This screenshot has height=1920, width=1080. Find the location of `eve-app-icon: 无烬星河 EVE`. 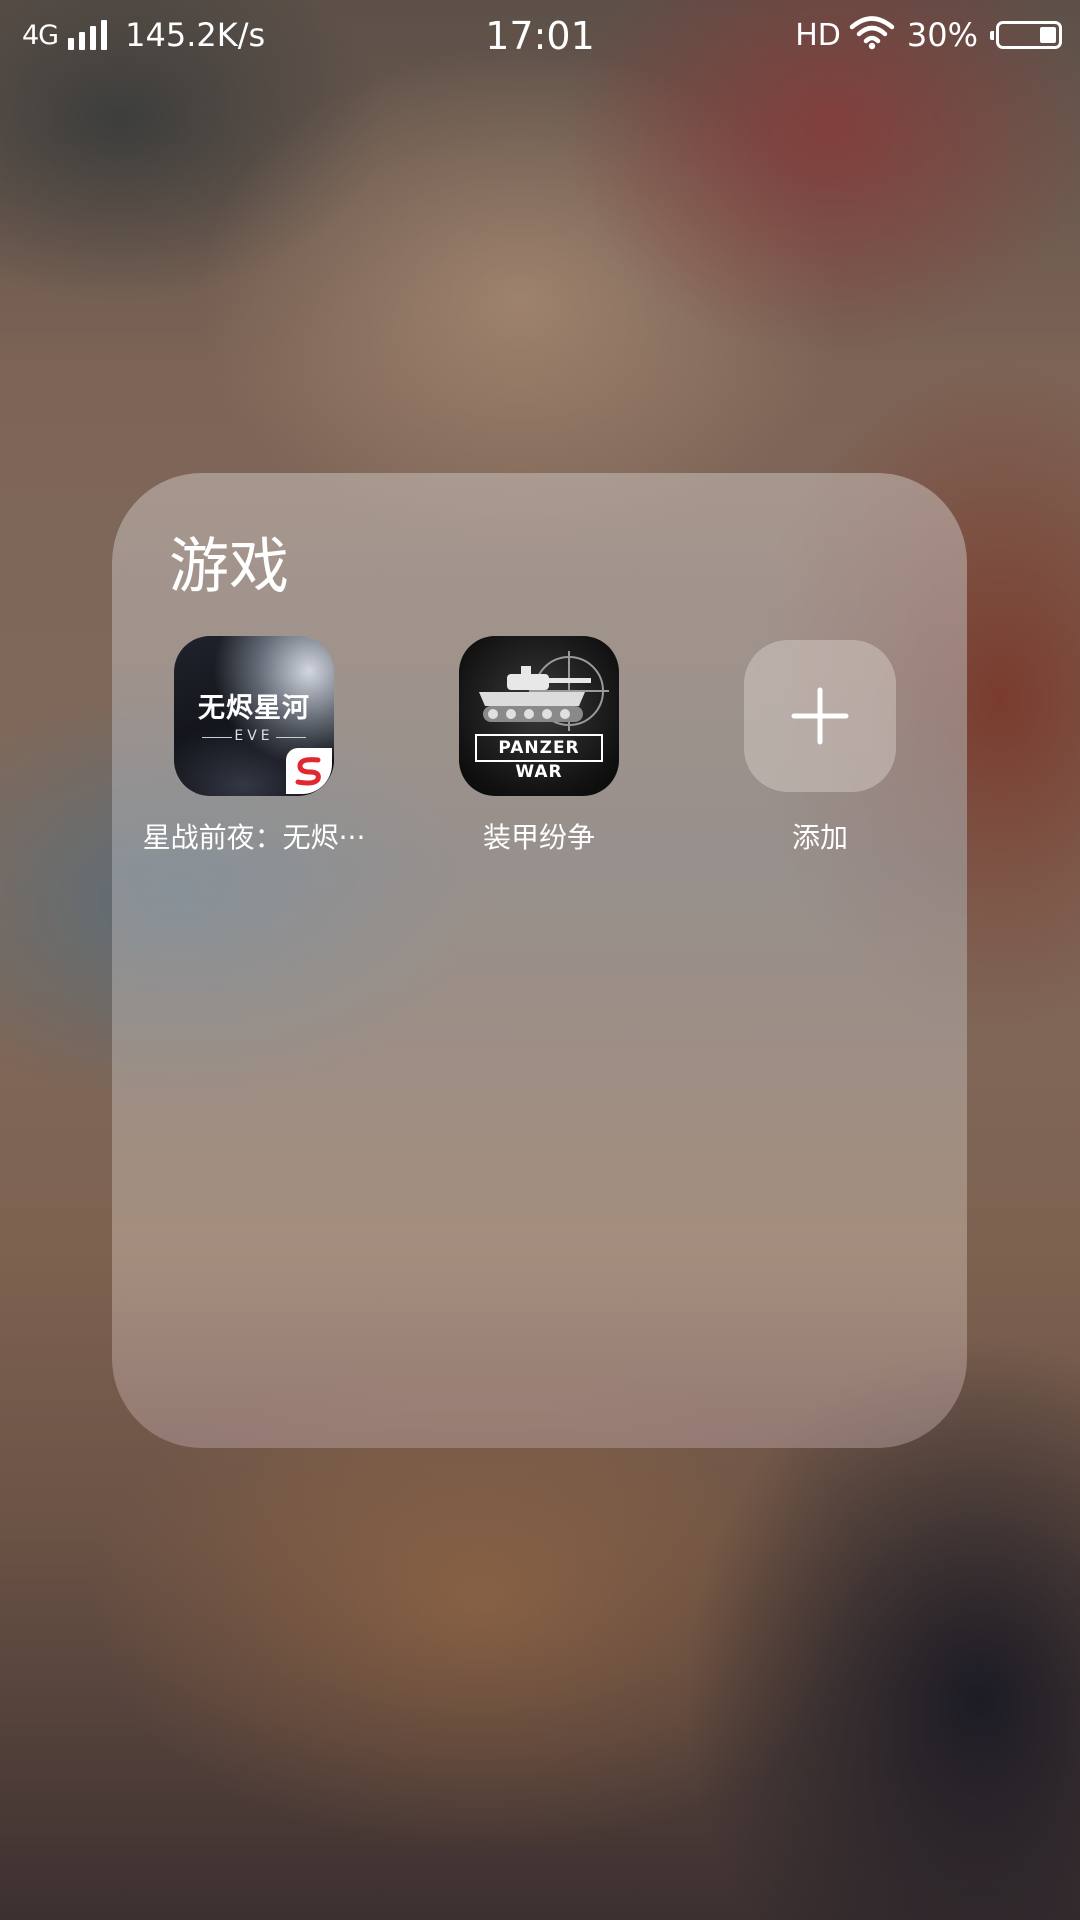

eve-app-icon: 无烬星河 EVE is located at coordinates (254, 716).